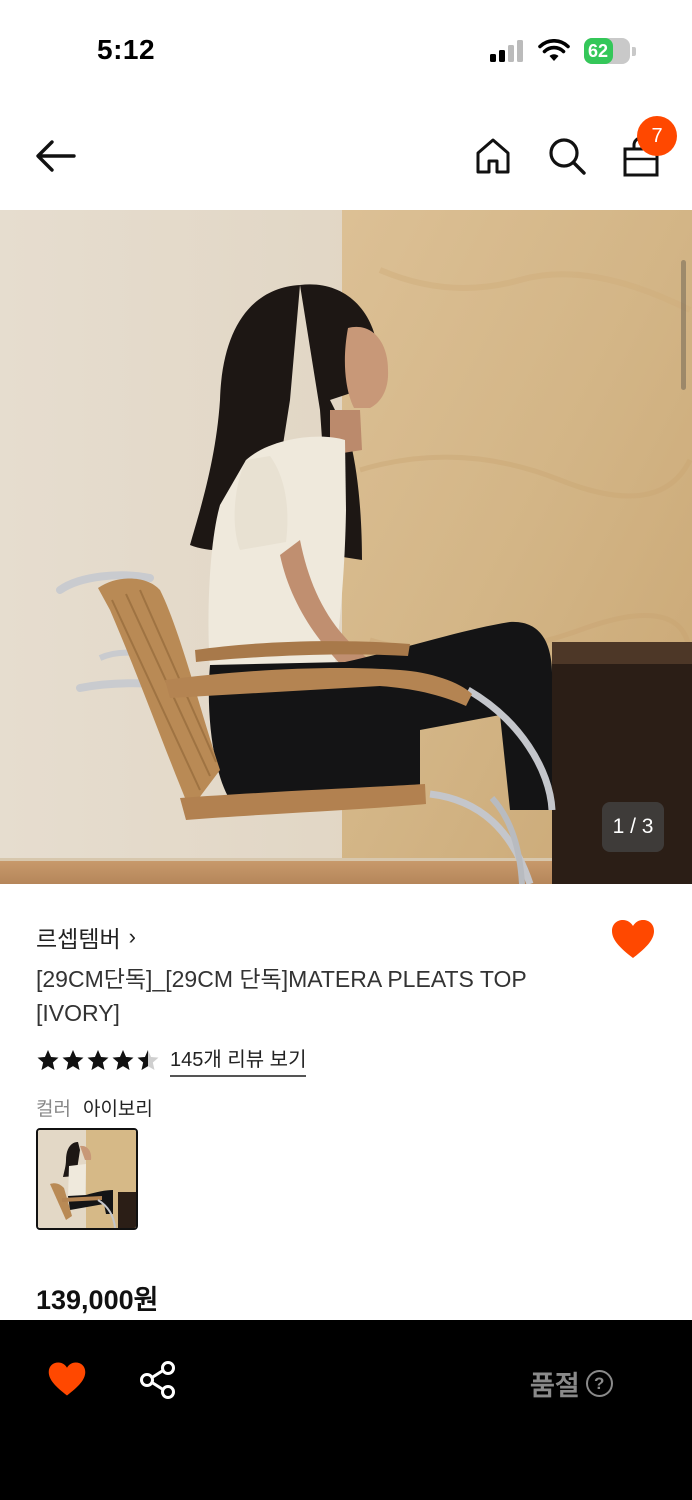 The height and width of the screenshot is (1500, 692). What do you see at coordinates (555, 1386) in the screenshot?
I see `soldout-label: 품절` at bounding box center [555, 1386].